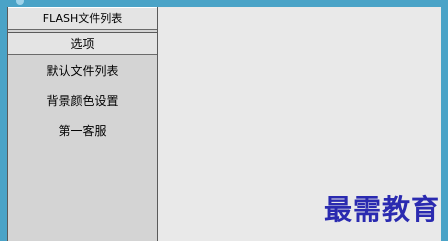 Image resolution: width=448 pixels, height=241 pixels. What do you see at coordinates (444, 124) in the screenshot?
I see `window-frame-right` at bounding box center [444, 124].